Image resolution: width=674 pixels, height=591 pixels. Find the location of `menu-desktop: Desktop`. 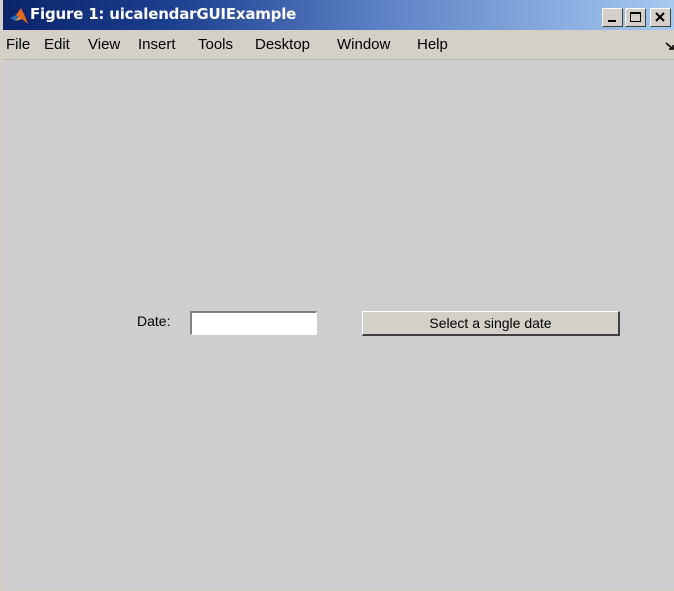

menu-desktop: Desktop is located at coordinates (282, 44).